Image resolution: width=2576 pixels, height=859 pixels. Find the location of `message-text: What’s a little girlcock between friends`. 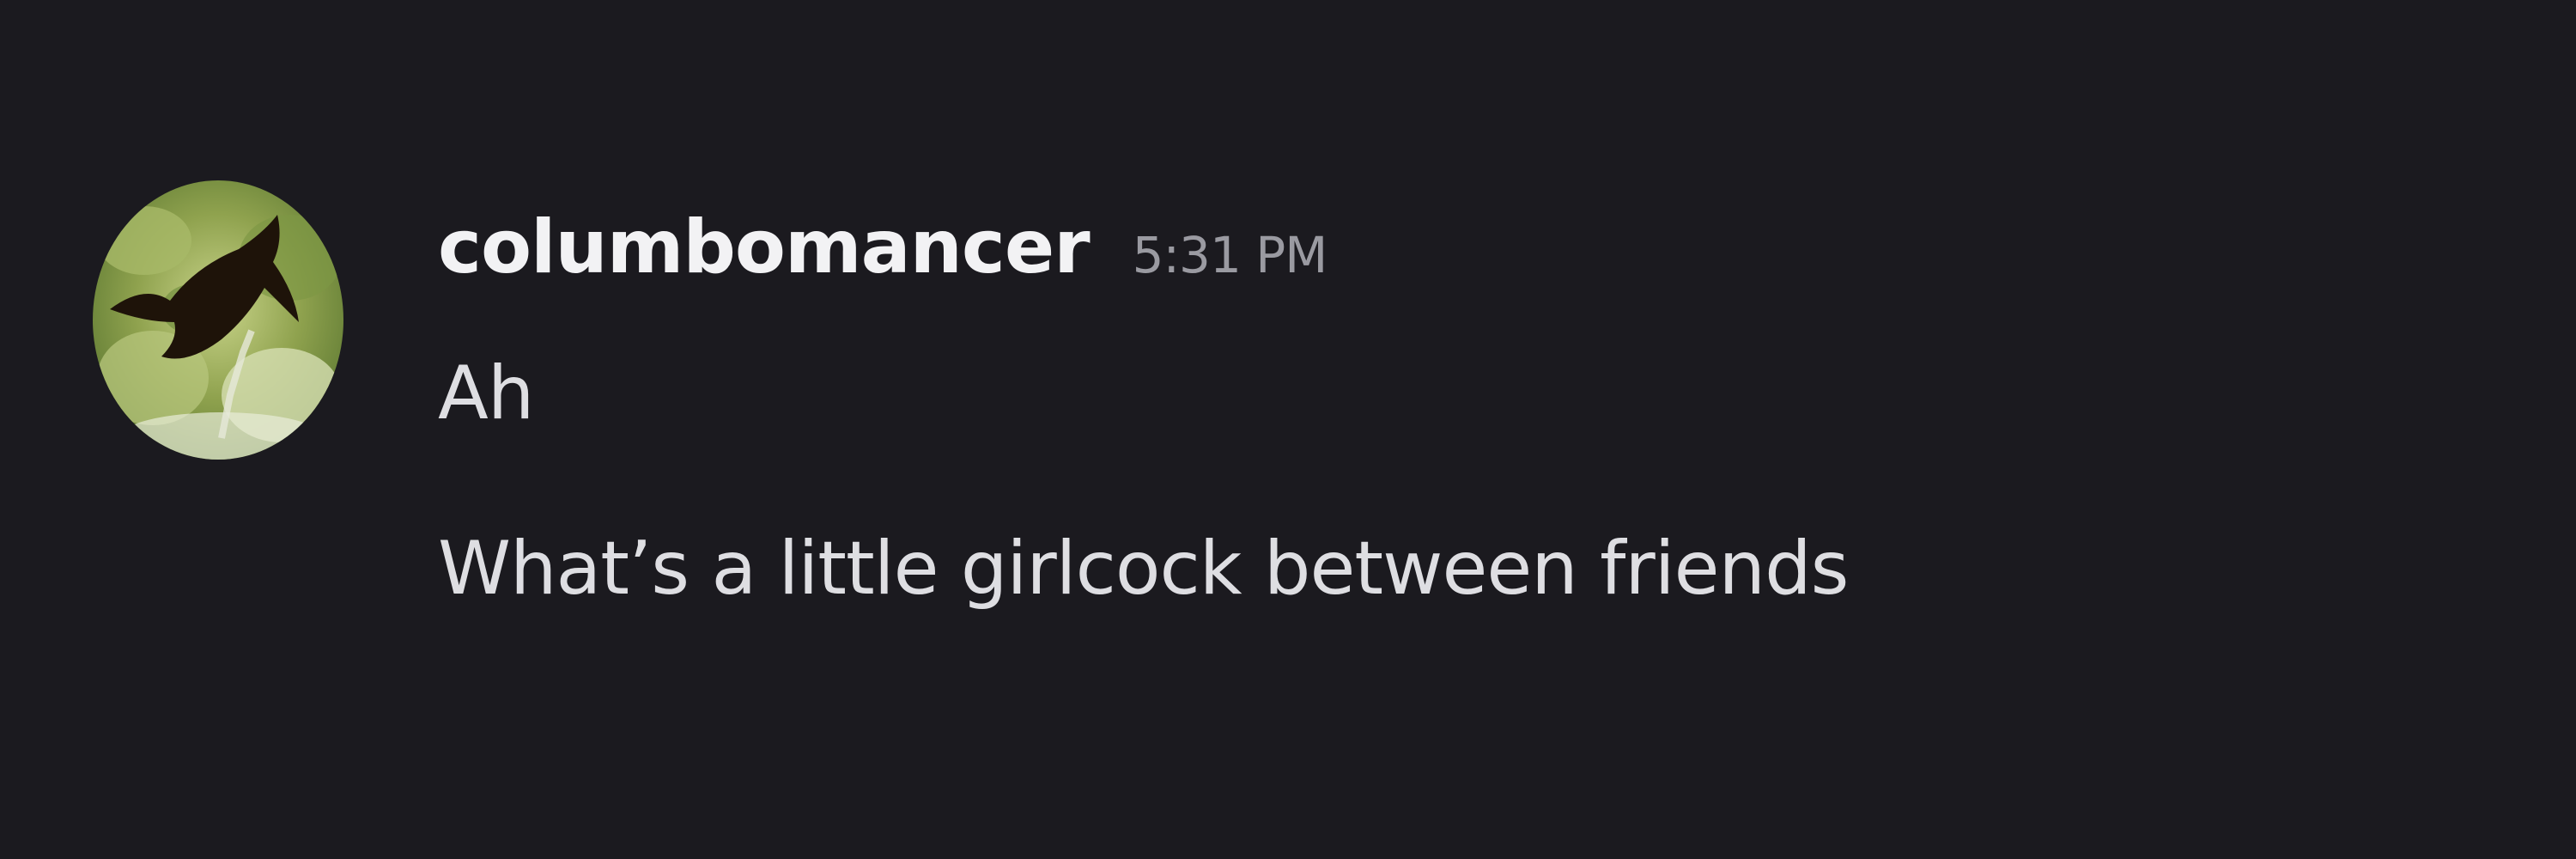

message-text: What’s a little girlcock between friends is located at coordinates (1144, 569).